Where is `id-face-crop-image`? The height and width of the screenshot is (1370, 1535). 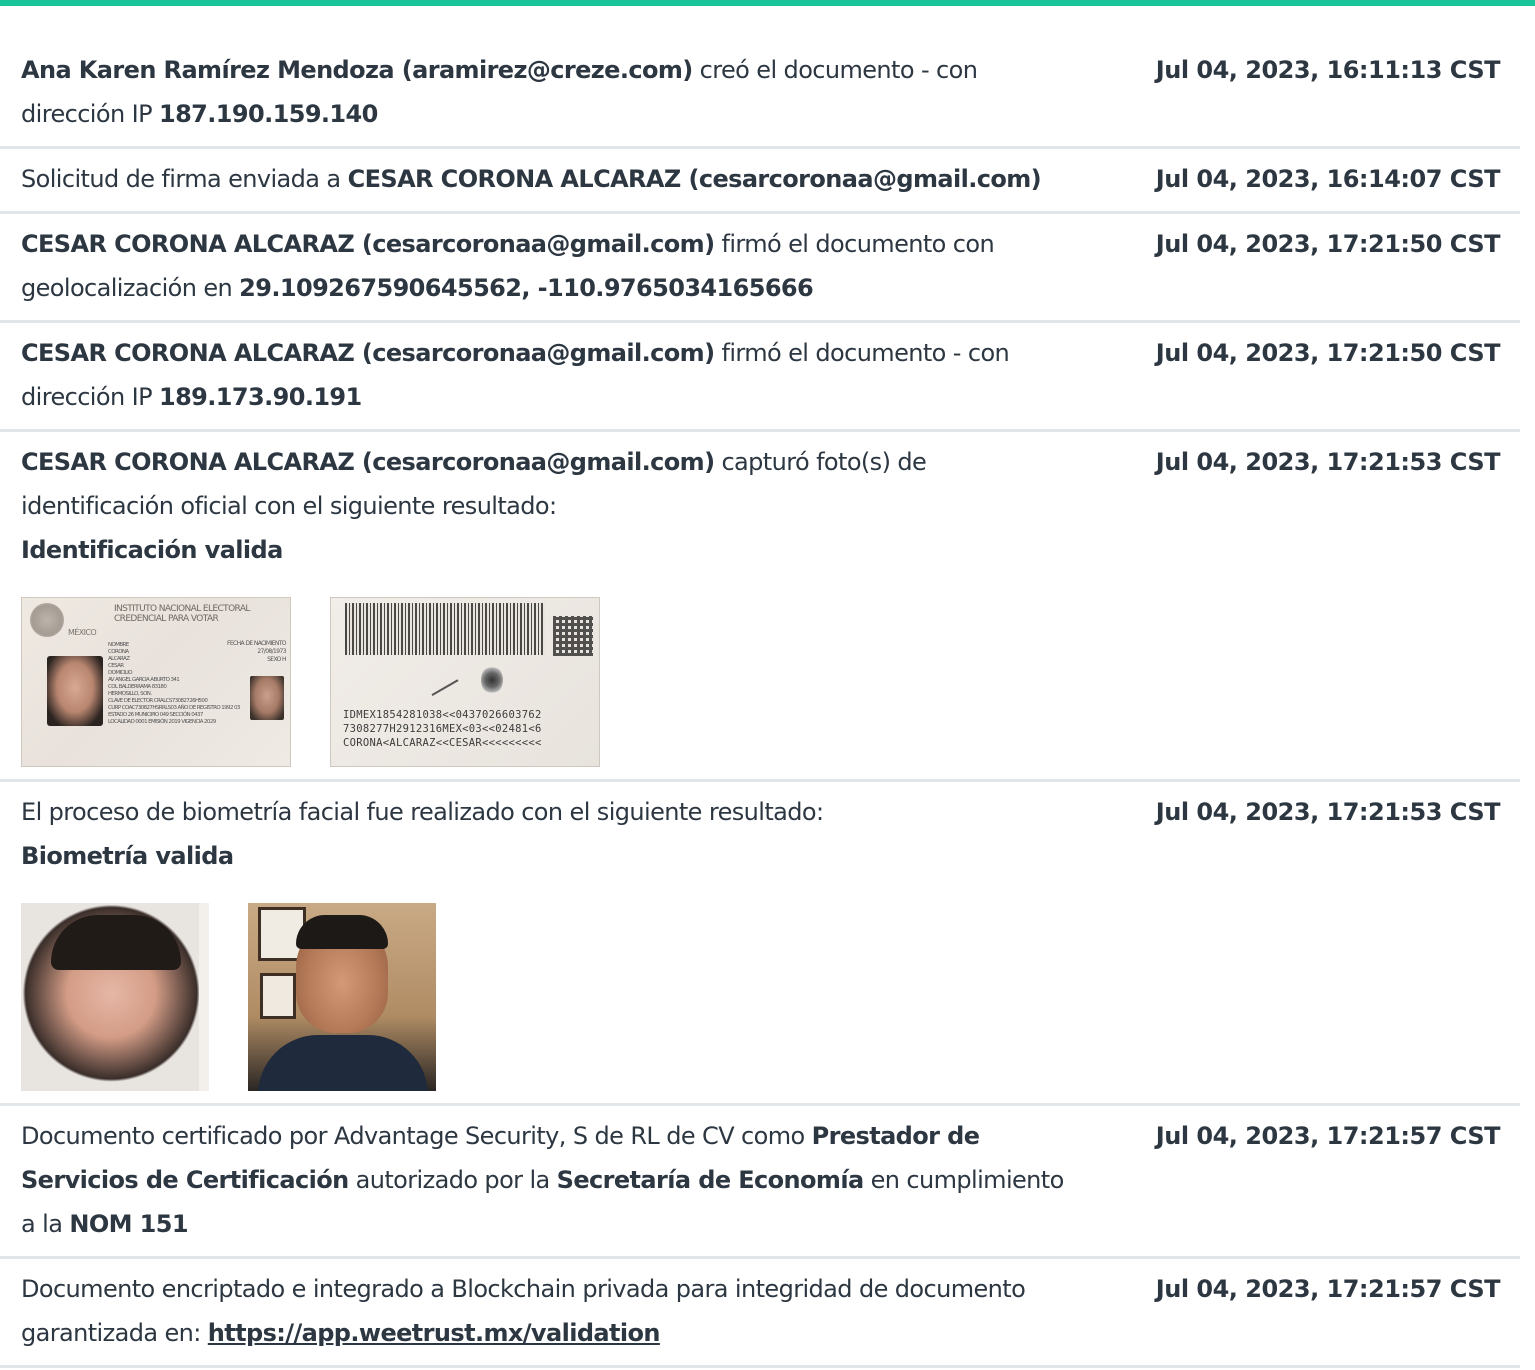
id-face-crop-image is located at coordinates (115, 997).